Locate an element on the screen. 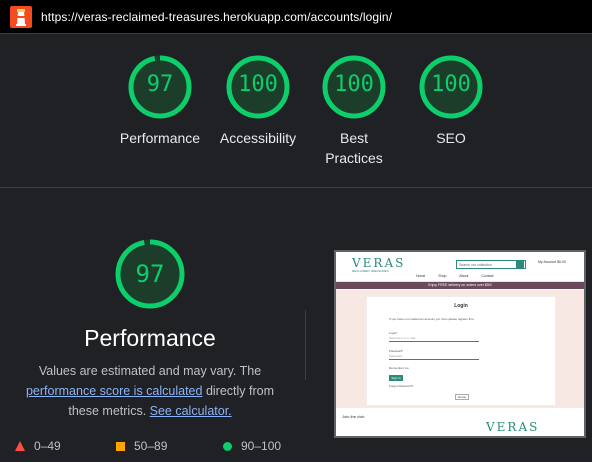  score-legend: 0–49 50–89 90–100 is located at coordinates (150, 447).